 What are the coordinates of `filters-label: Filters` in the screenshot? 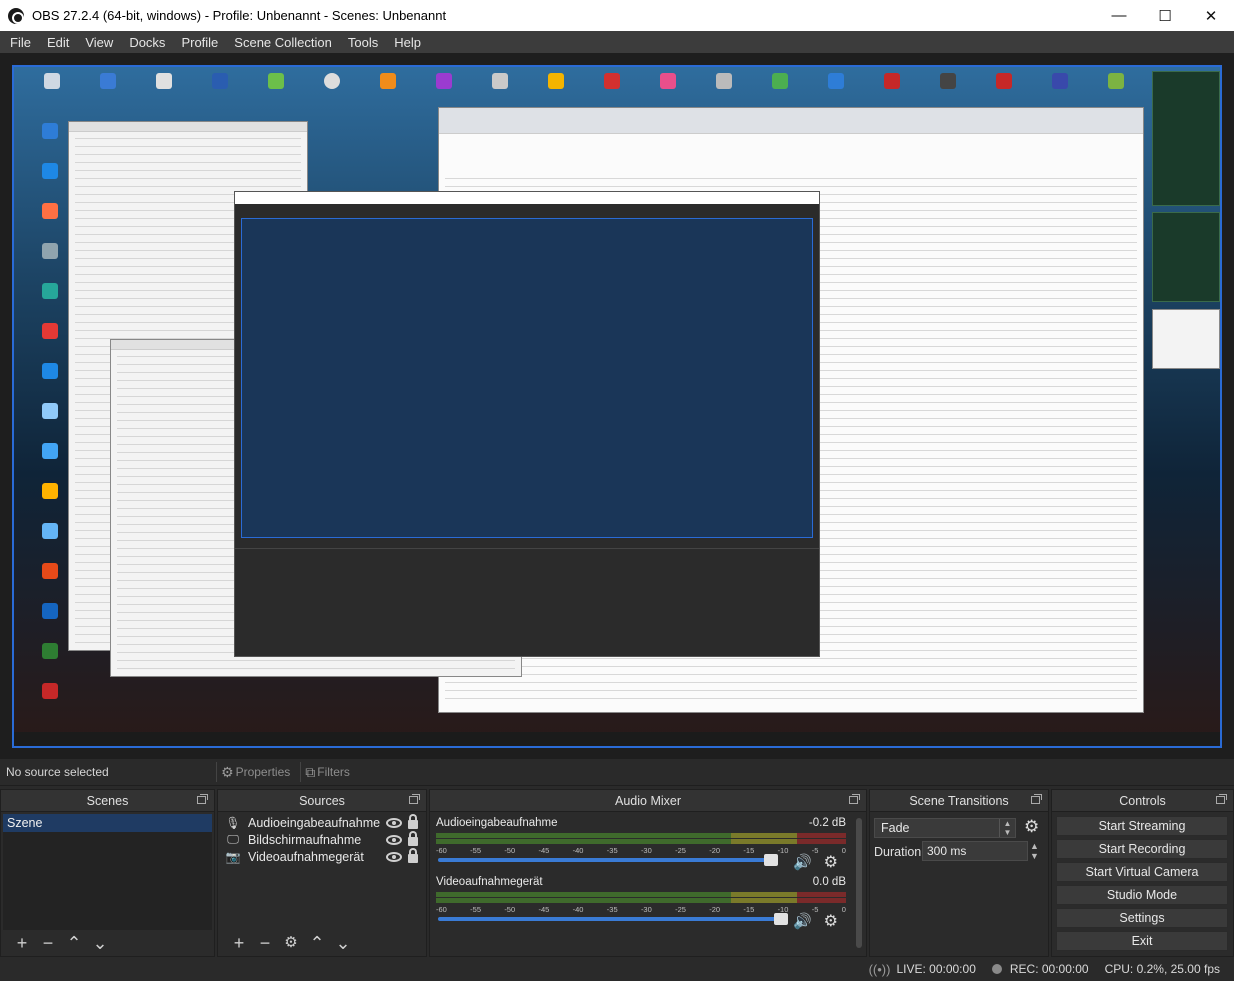 It's located at (333, 772).